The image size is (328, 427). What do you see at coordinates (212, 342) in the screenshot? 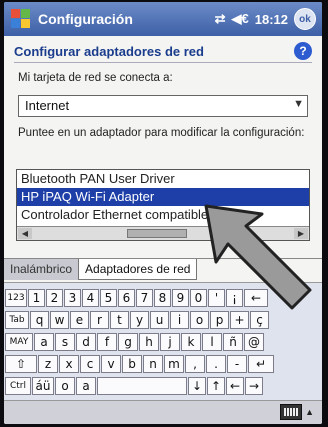
I see `keyboard-key: l` at bounding box center [212, 342].